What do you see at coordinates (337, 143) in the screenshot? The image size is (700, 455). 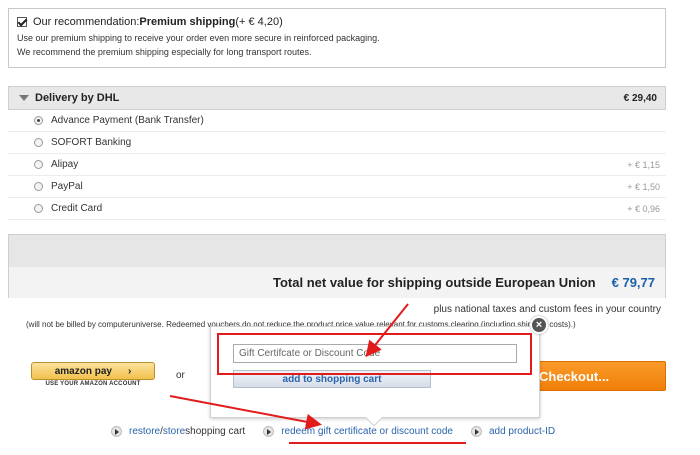 I see `payment-option: SOFORT Banking` at bounding box center [337, 143].